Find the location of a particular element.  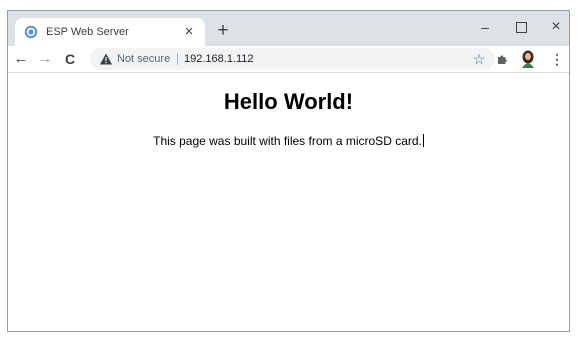

warning-icon is located at coordinates (106, 59).